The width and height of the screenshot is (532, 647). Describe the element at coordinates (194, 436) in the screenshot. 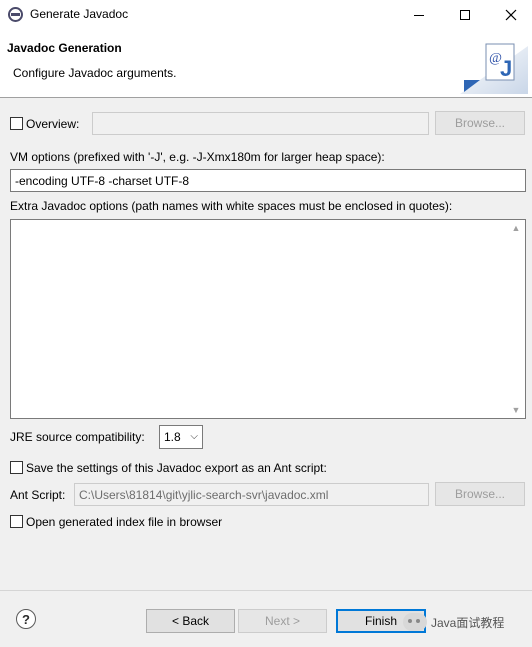

I see `chevron-down-icon: ⌵` at that location.